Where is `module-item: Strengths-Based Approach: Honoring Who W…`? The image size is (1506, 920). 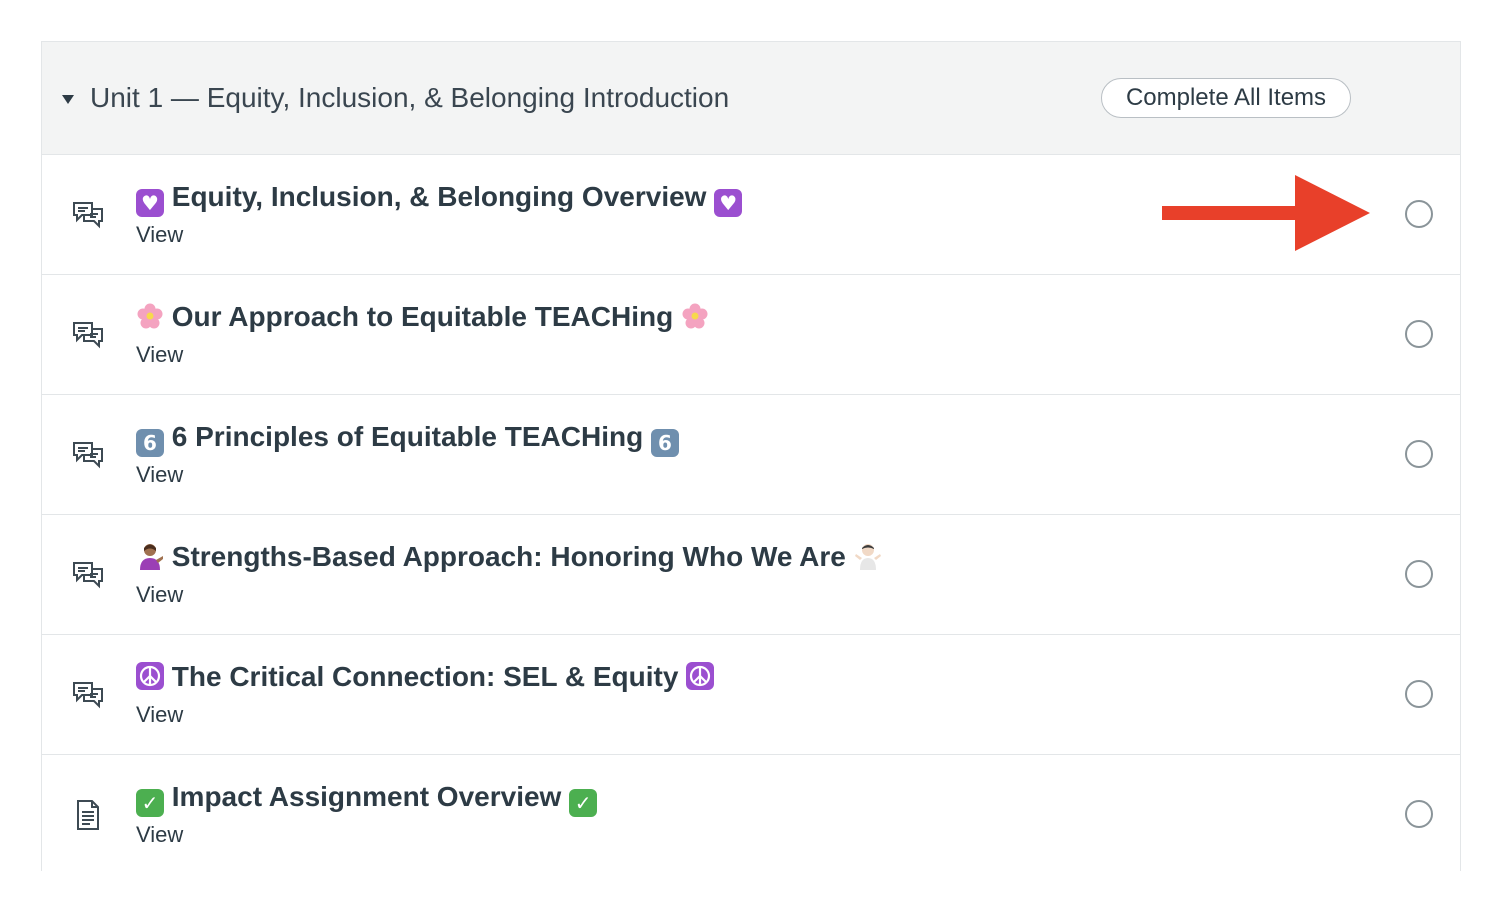
module-item: Strengths-Based Approach: Honoring Who W… is located at coordinates (751, 575).